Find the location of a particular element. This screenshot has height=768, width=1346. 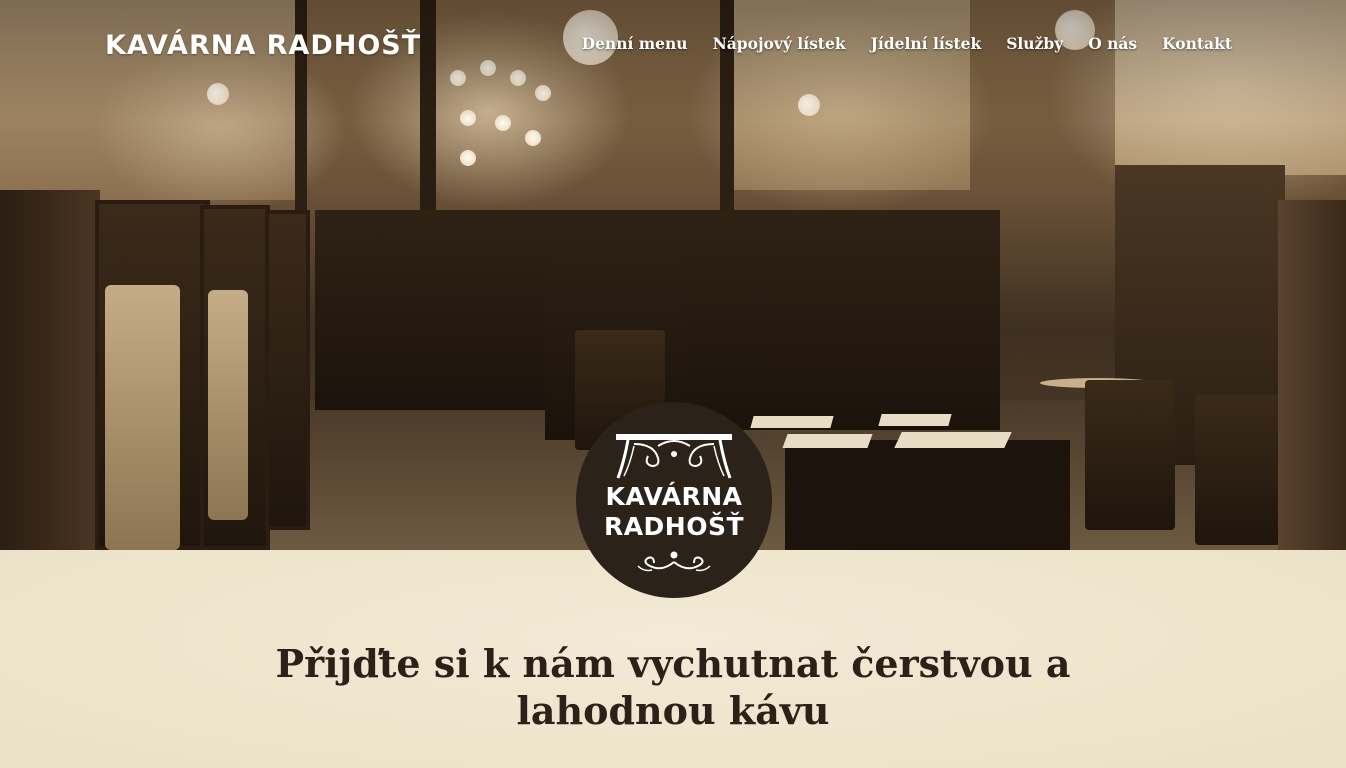

badge-wordmark: KAVÁRNA RADHOŠŤ is located at coordinates (674, 512).